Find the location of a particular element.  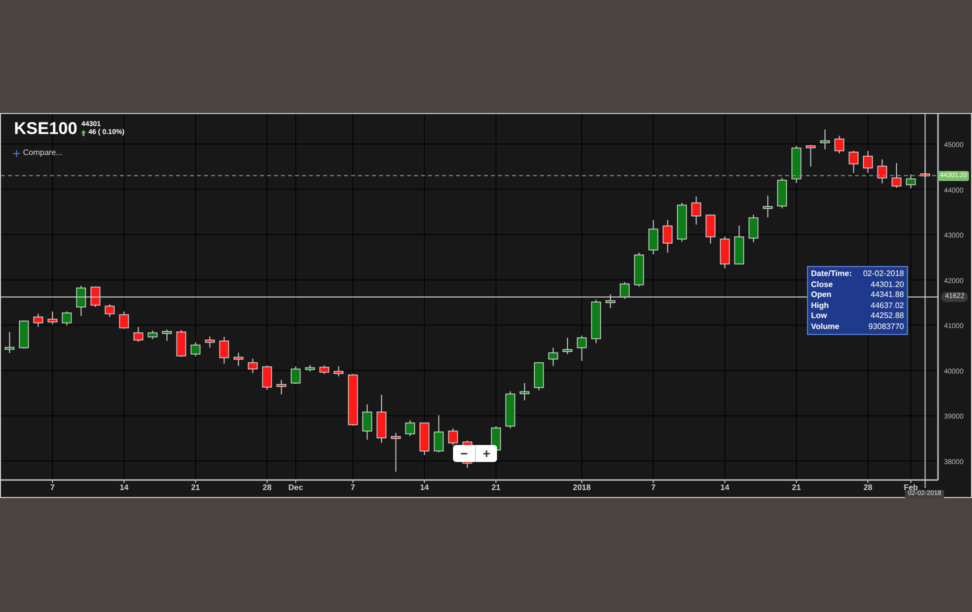

tooltip-label: Date/Time: is located at coordinates (831, 274).